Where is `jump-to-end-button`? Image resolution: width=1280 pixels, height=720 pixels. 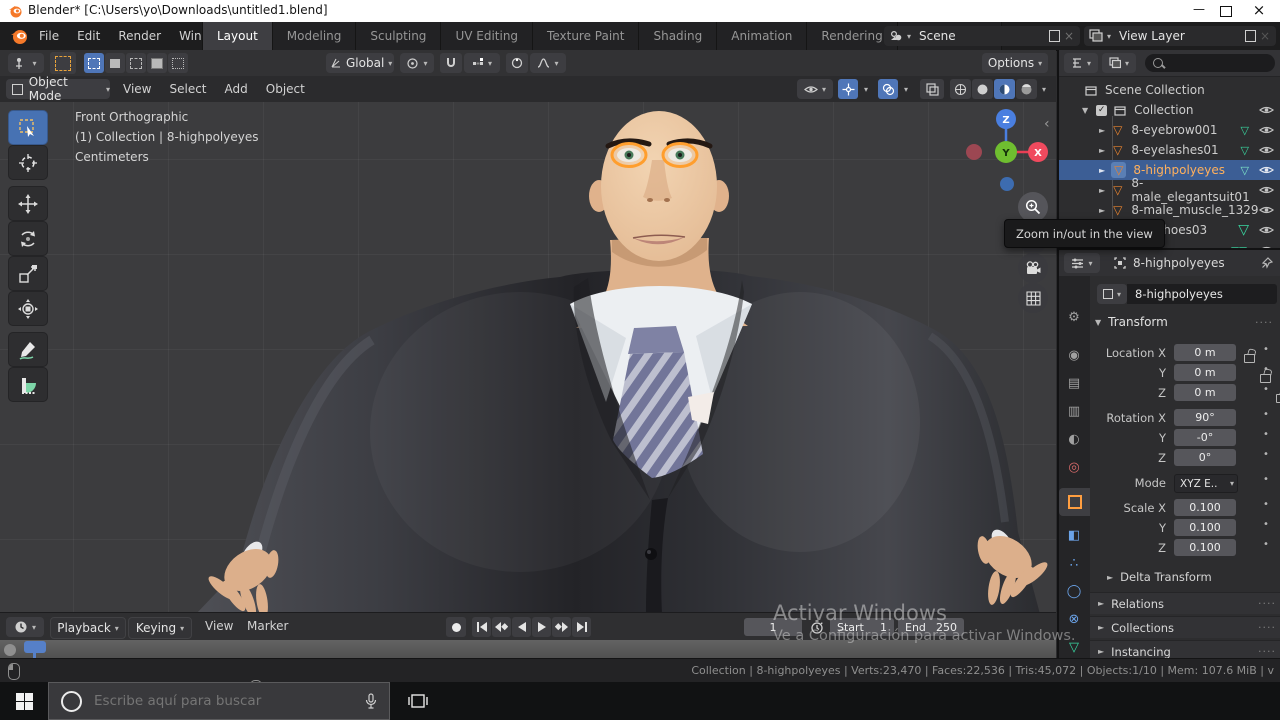
jump-to-end-button is located at coordinates (581, 627).